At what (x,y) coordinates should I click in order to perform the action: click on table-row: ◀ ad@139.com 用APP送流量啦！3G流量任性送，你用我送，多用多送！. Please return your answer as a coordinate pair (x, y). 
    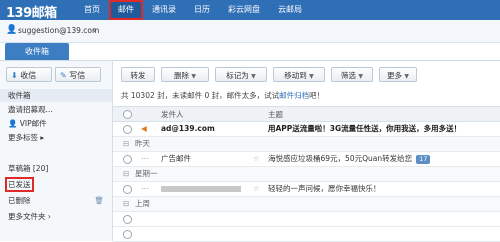
    Looking at the image, I should click on (306, 129).